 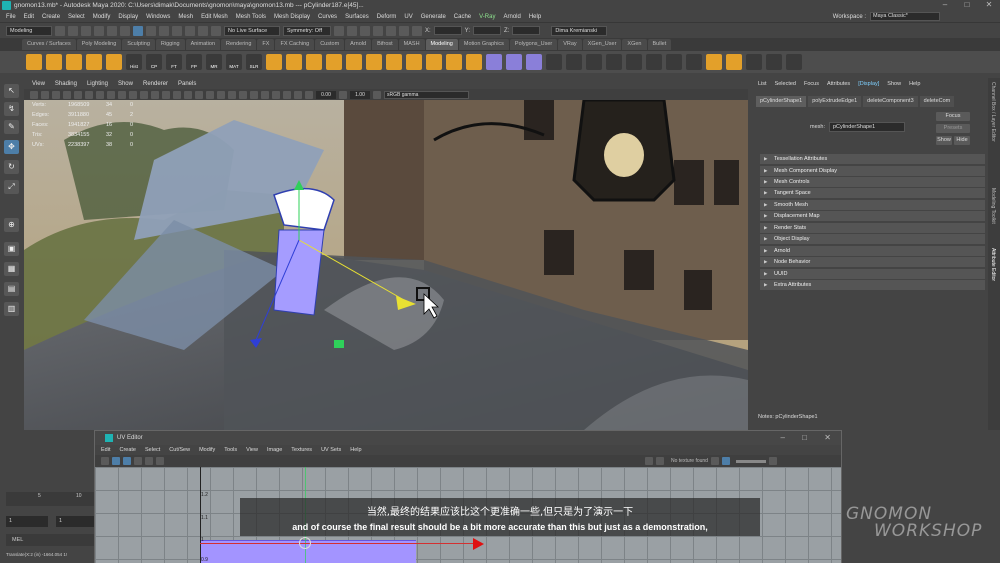 What do you see at coordinates (138, 44) in the screenshot?
I see `shelf-tab-sculpting: Sculpting` at bounding box center [138, 44].